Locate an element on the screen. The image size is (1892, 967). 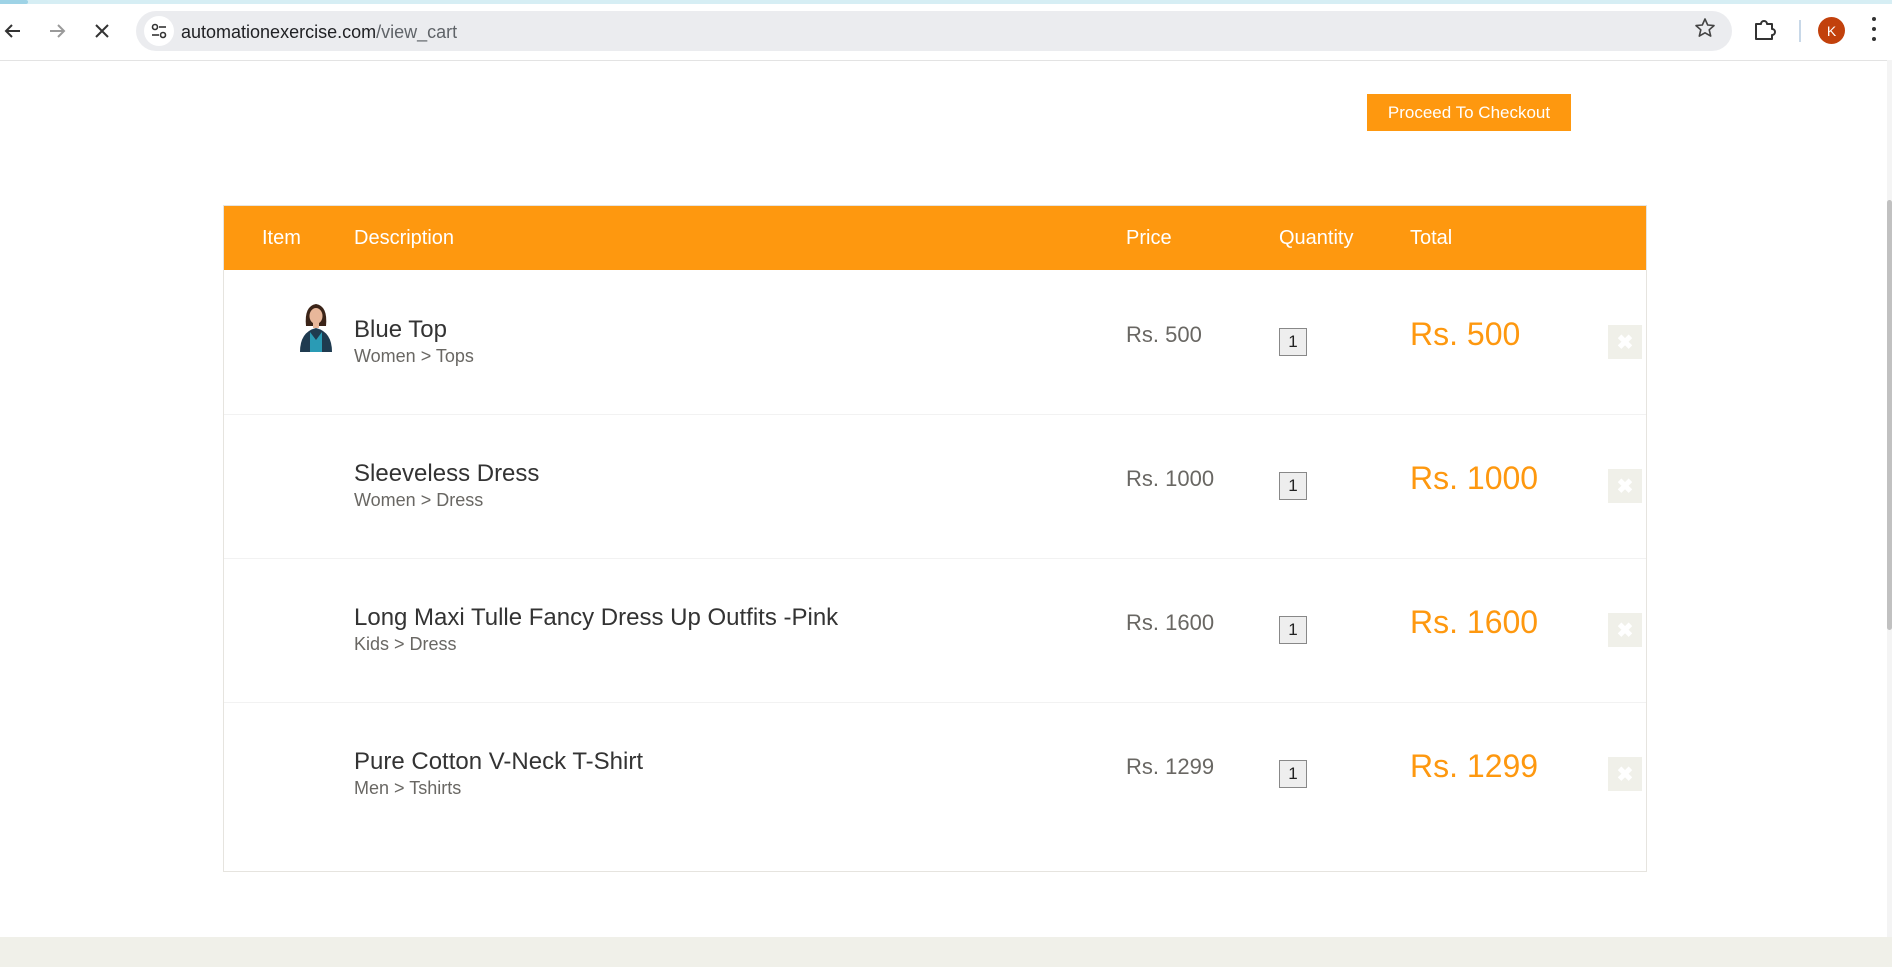
stop-loading-button is located at coordinates (102, 31).